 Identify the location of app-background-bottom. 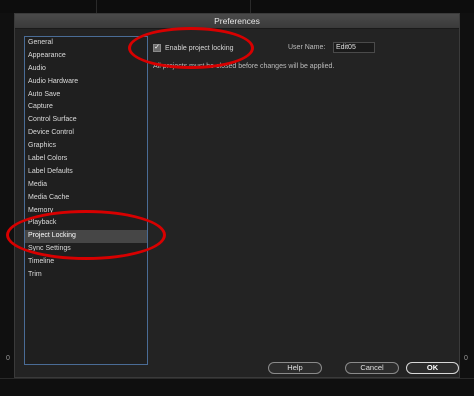
(237, 387).